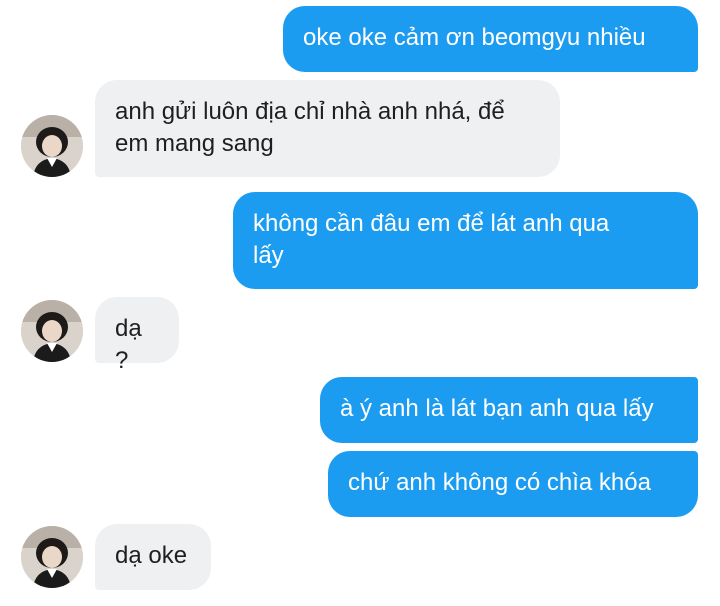  What do you see at coordinates (465, 240) in the screenshot?
I see `outgoing-message: không cần đâu em để lát anh qua lấy` at bounding box center [465, 240].